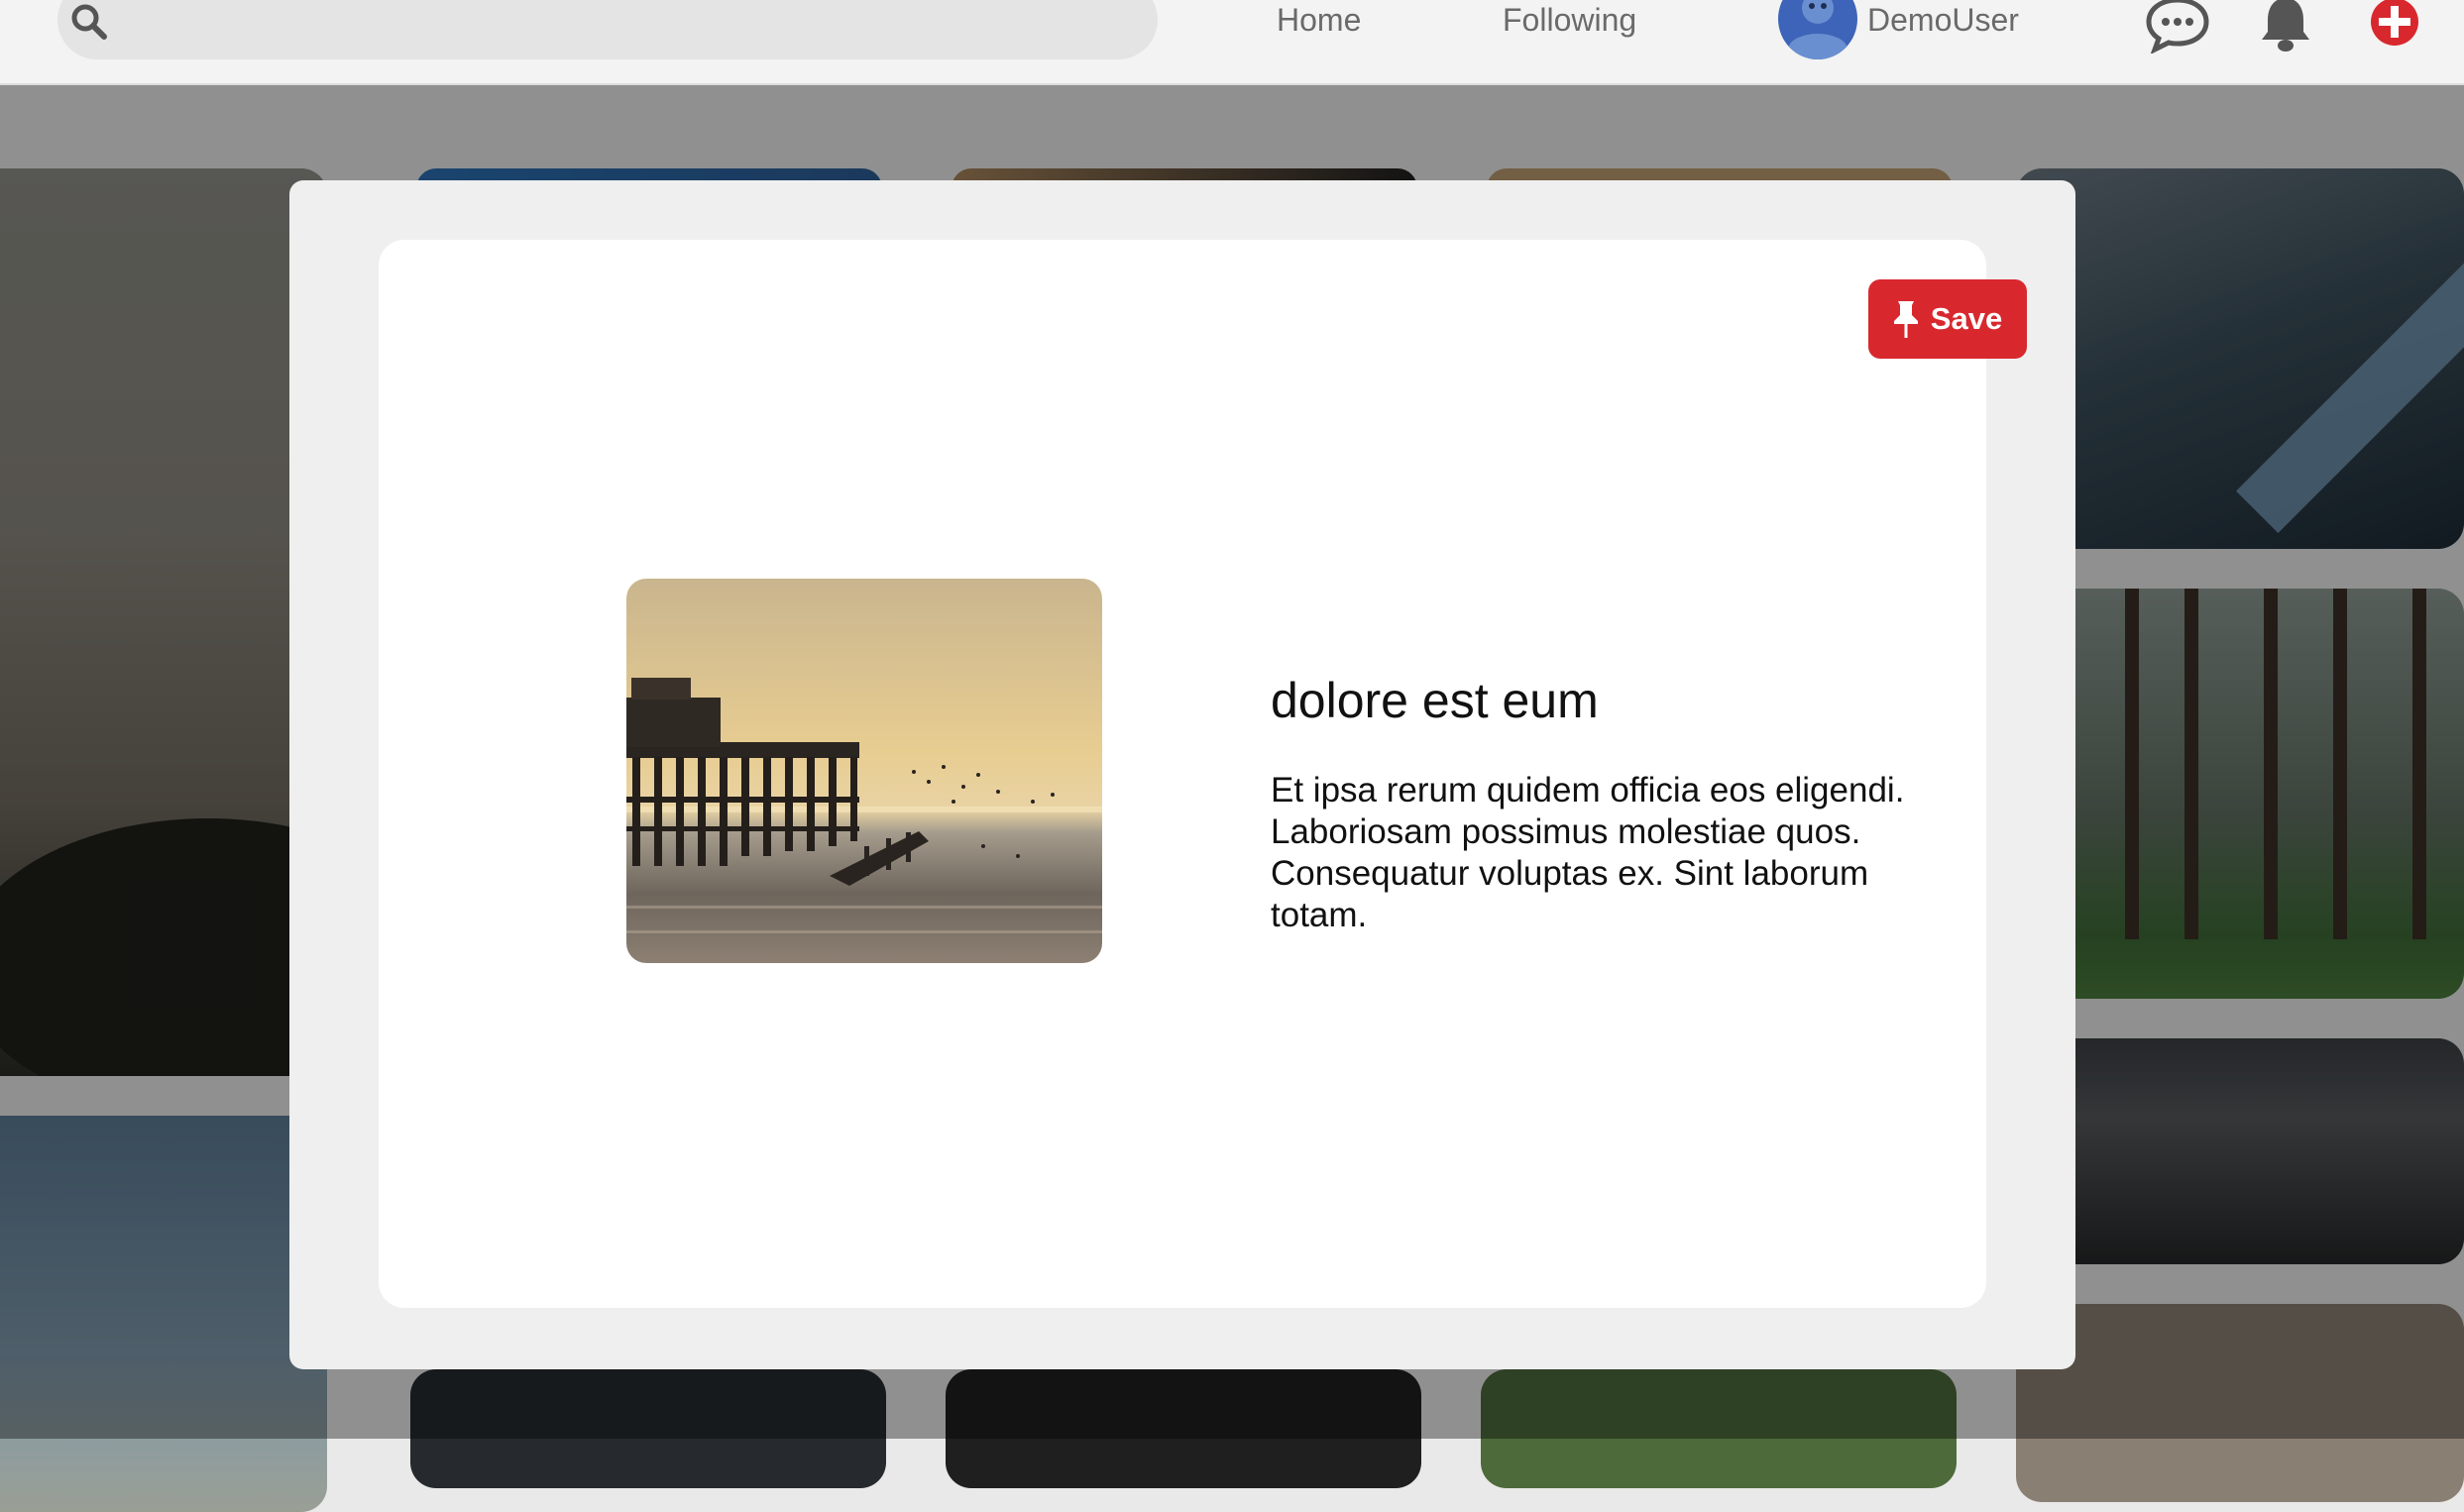  I want to click on chat-icon, so click(2177, 27).